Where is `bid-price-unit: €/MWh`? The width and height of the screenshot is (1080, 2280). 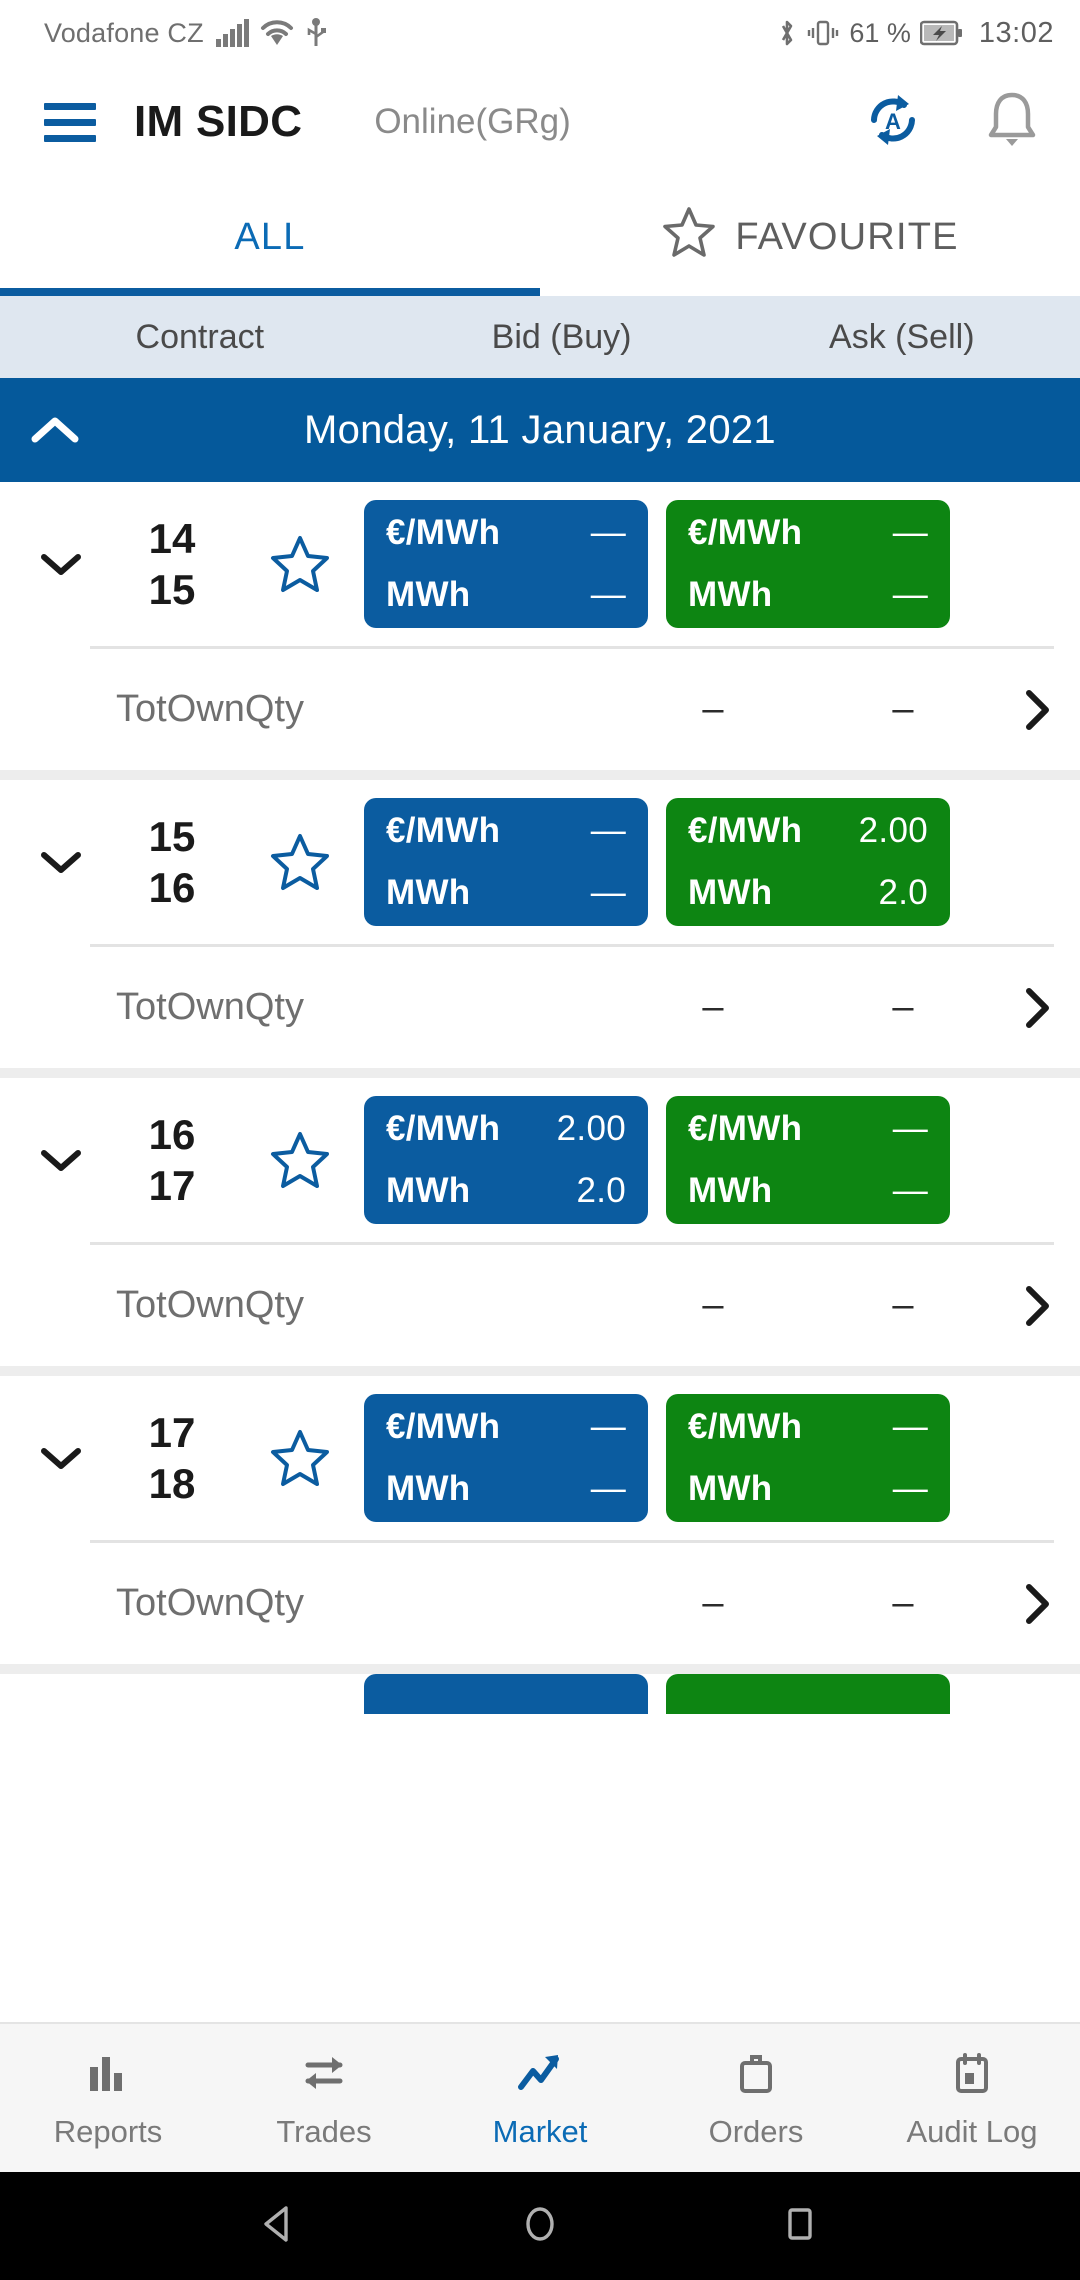 bid-price-unit: €/MWh is located at coordinates (443, 532).